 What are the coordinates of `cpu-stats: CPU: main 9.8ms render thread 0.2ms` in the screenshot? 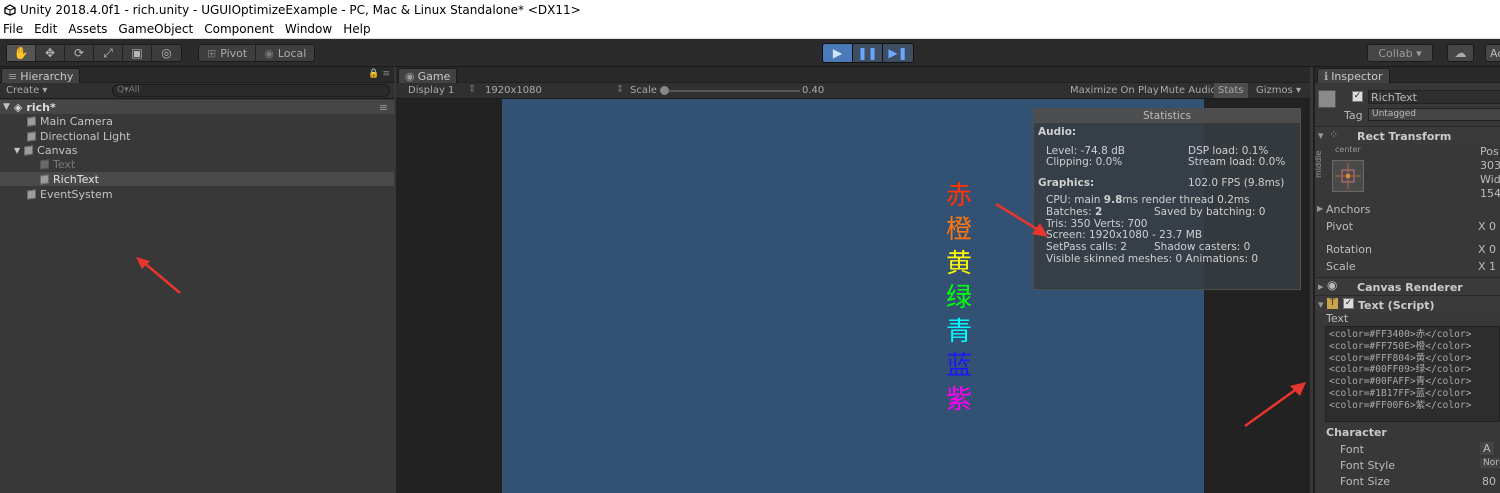 It's located at (1148, 200).